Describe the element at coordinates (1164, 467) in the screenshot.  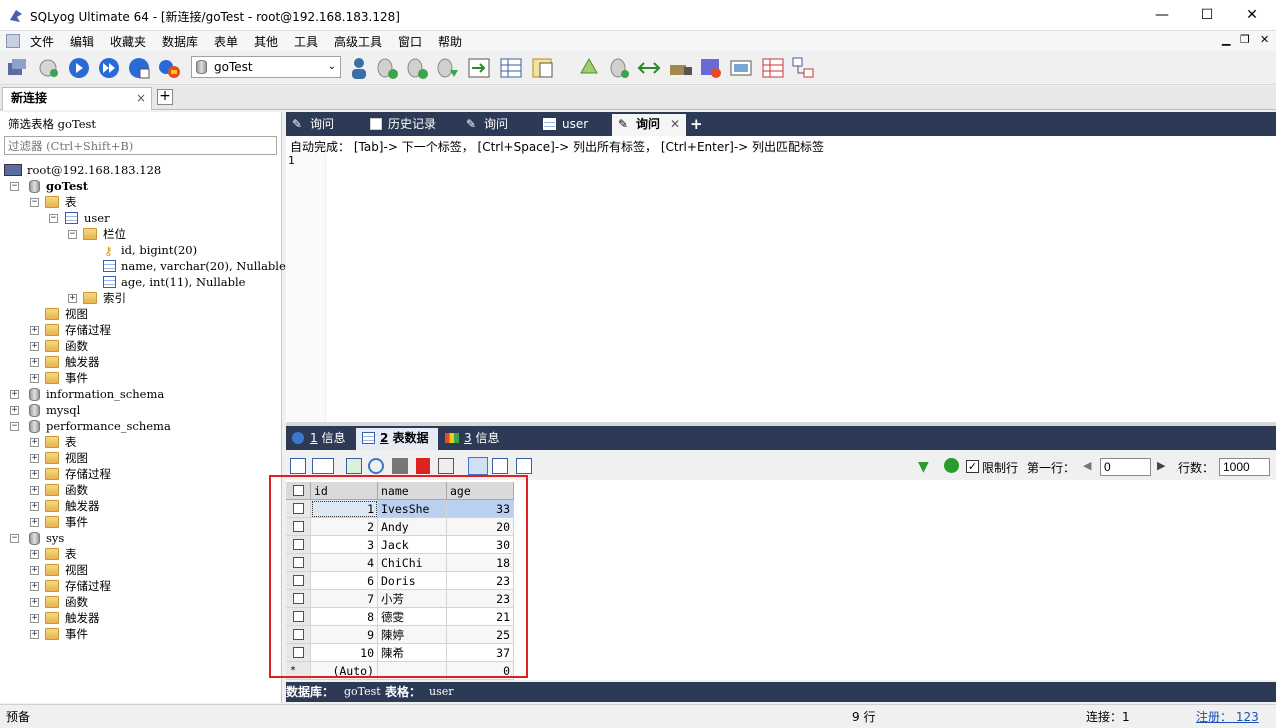
I see `next-page-button: ▶` at that location.